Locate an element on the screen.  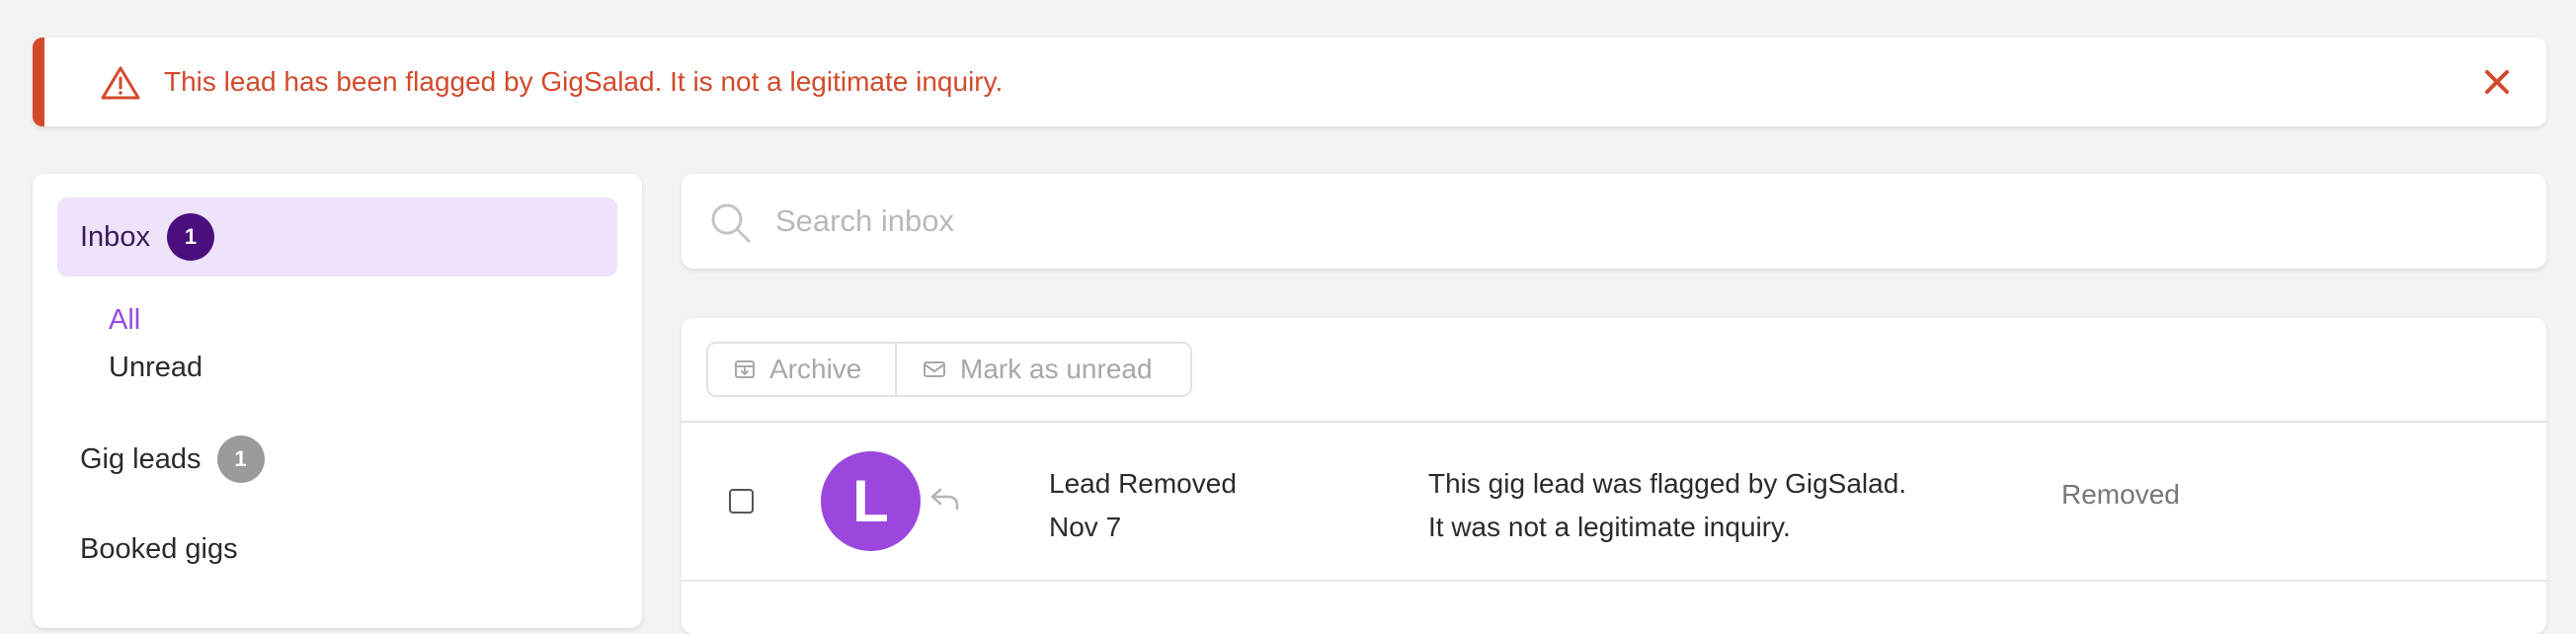
message-preview-line: It was not a legitimate inquiry. is located at coordinates (1609, 527).